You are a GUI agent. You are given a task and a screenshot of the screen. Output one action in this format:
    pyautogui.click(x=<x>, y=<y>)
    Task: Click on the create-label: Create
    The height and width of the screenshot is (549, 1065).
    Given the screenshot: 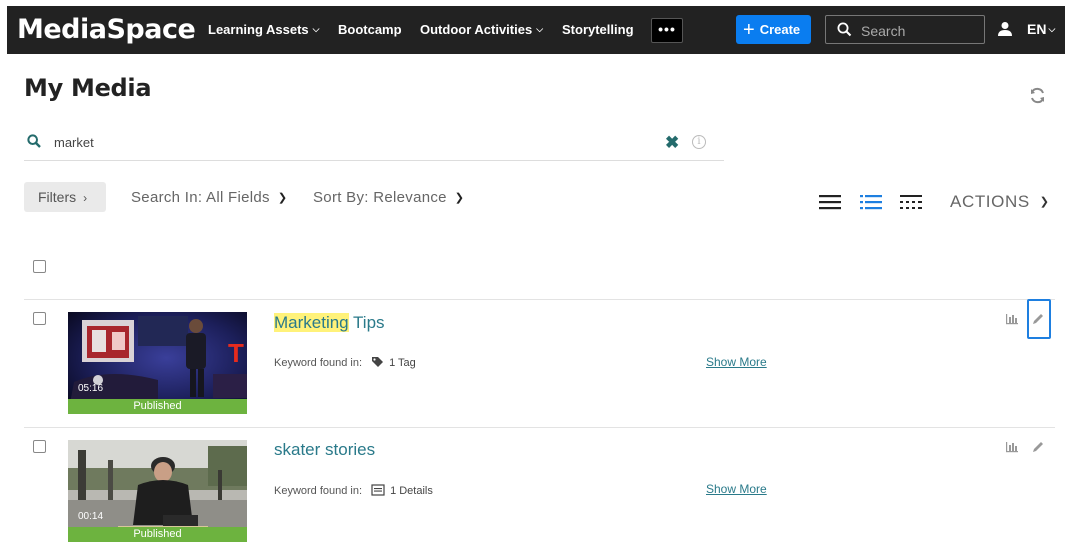 What is the action you would take?
    pyautogui.click(x=780, y=29)
    